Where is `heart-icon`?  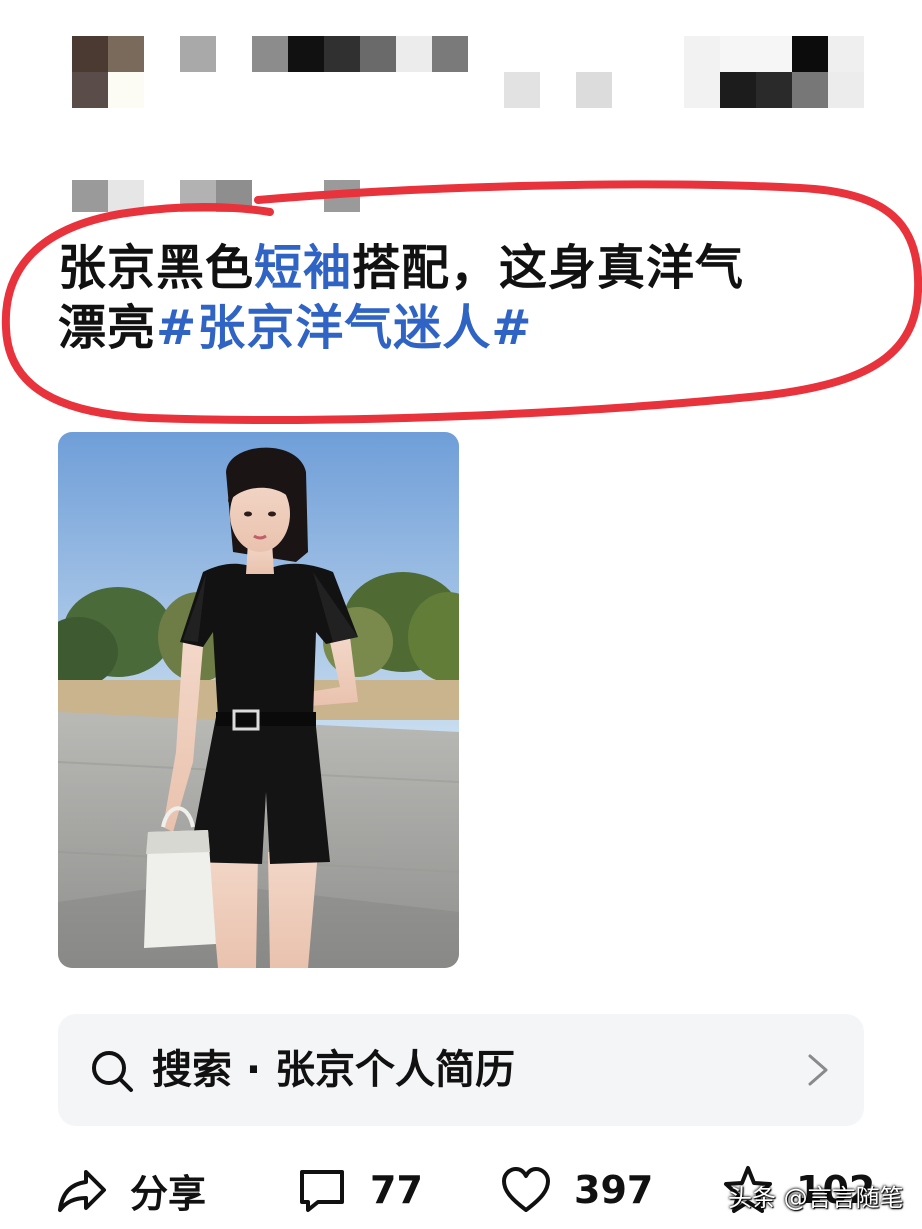 heart-icon is located at coordinates (526, 1189).